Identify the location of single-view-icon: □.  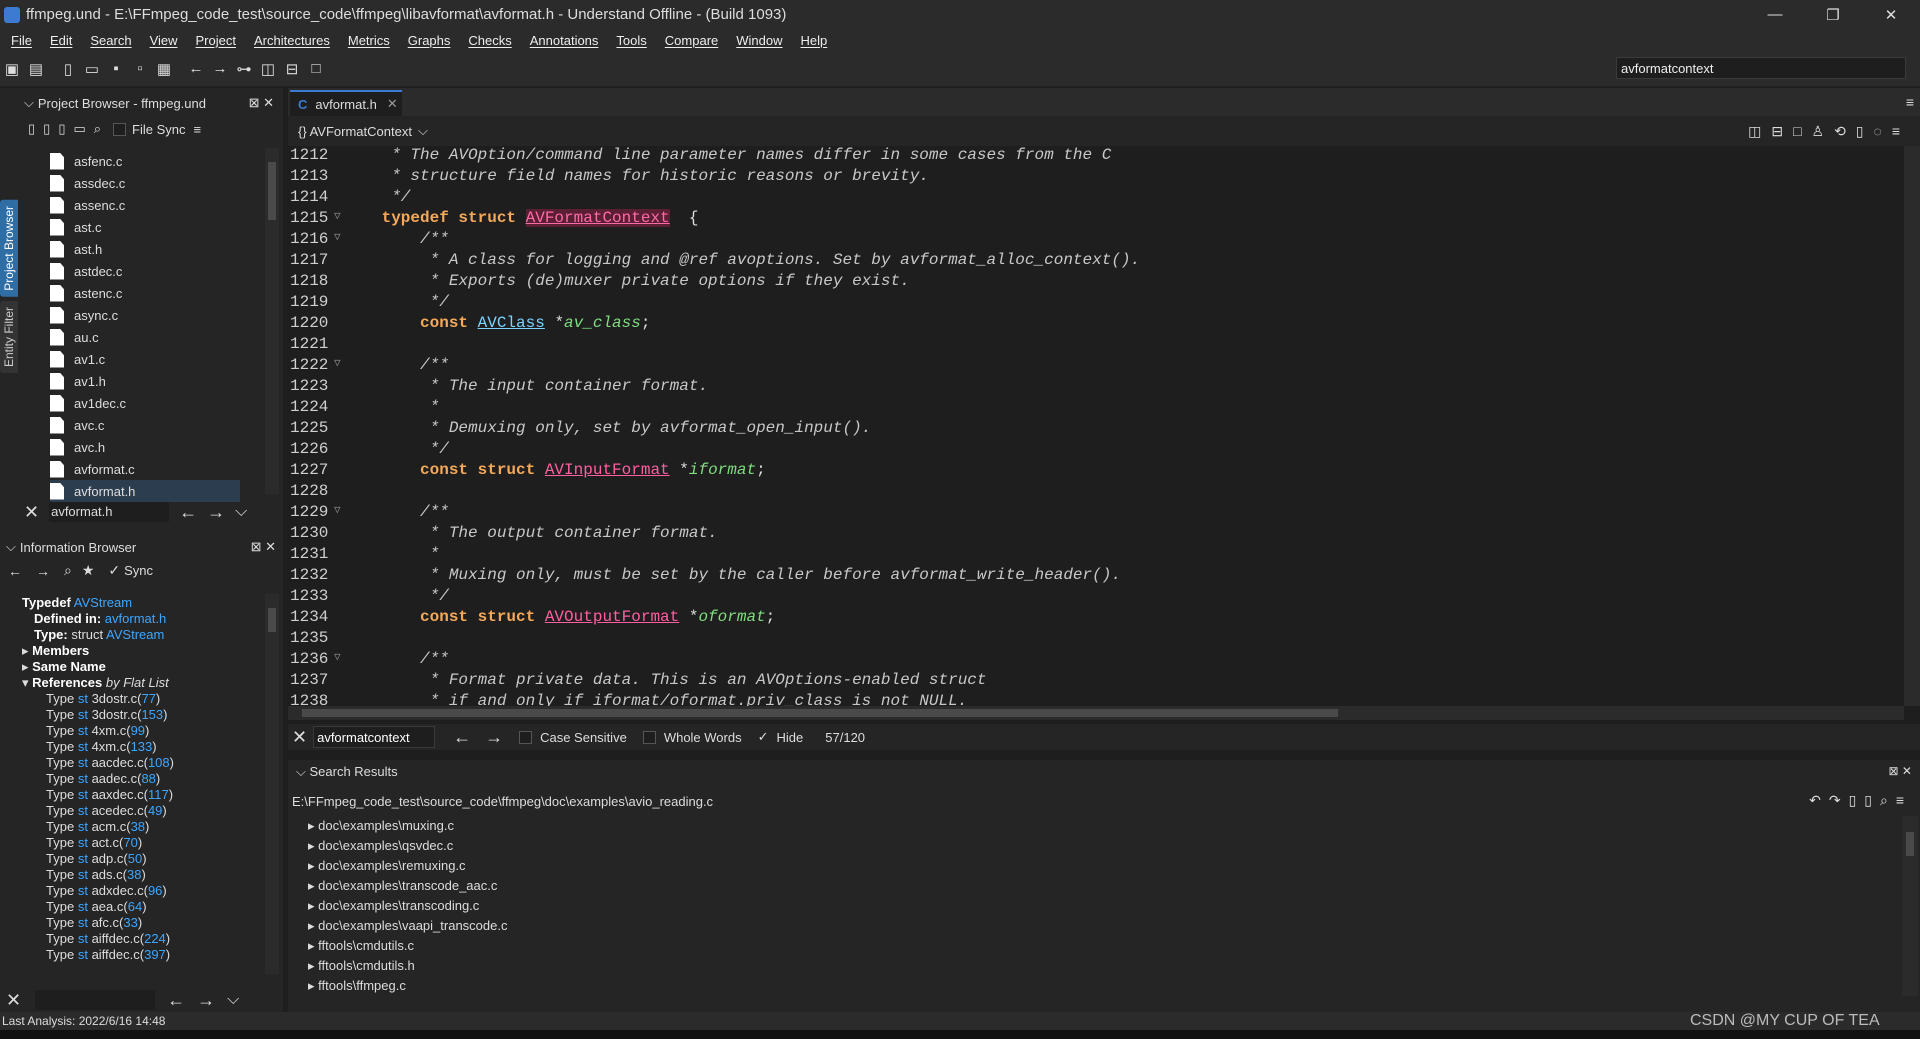
(316, 69).